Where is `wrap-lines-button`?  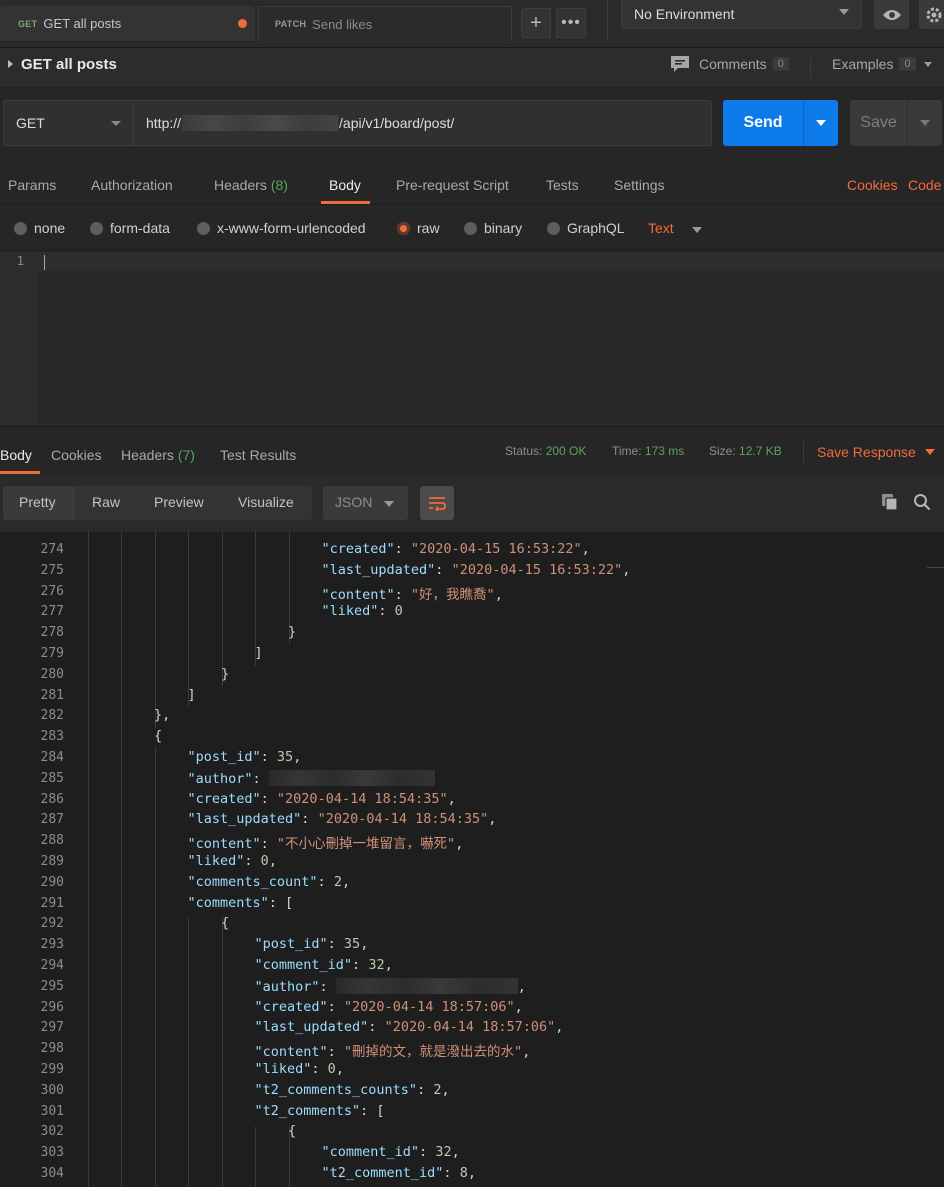
wrap-lines-button is located at coordinates (437, 503).